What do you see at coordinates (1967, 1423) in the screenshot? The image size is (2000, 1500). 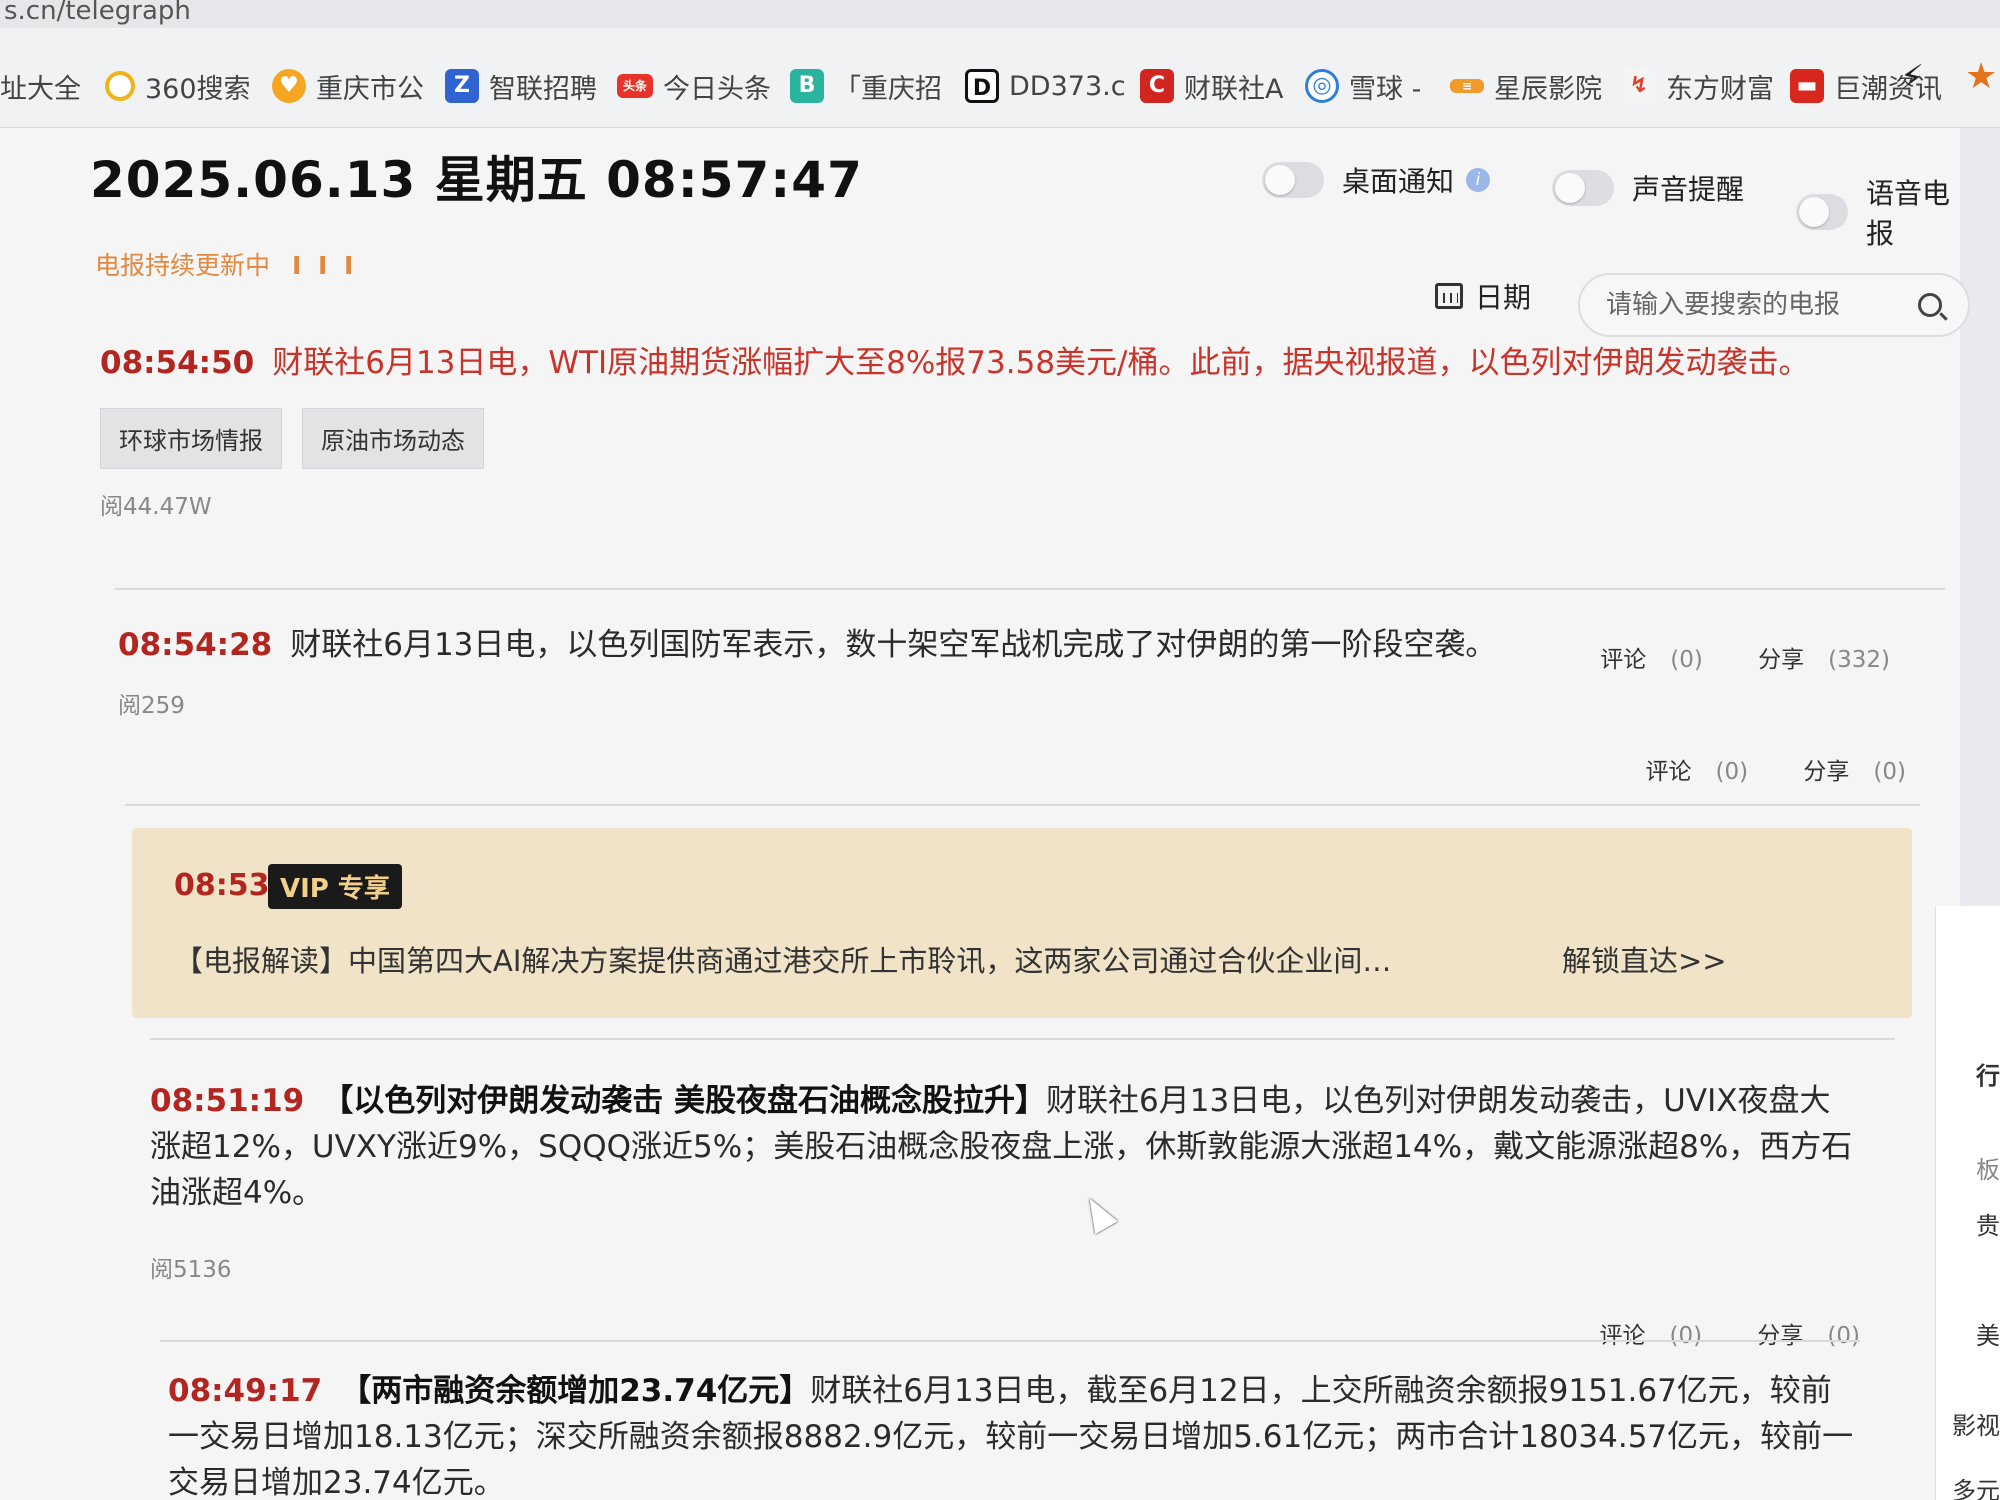 I see `sidebar-item: 影视` at bounding box center [1967, 1423].